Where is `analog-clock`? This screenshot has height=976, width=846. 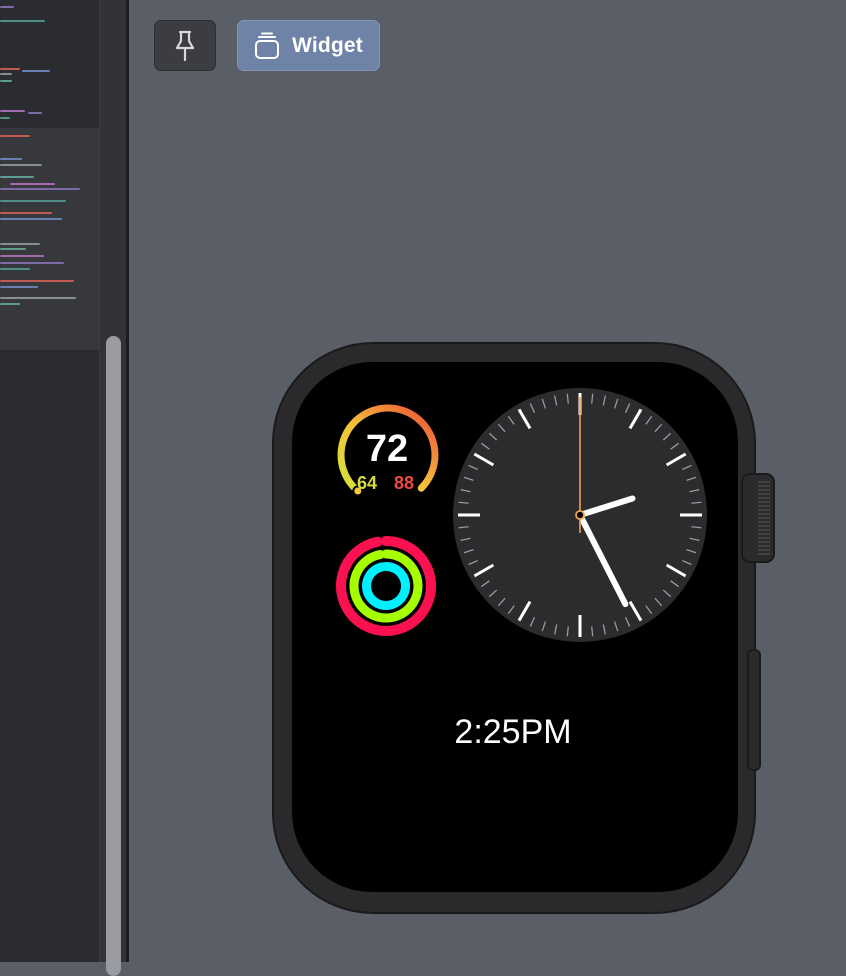
analog-clock is located at coordinates (580, 515).